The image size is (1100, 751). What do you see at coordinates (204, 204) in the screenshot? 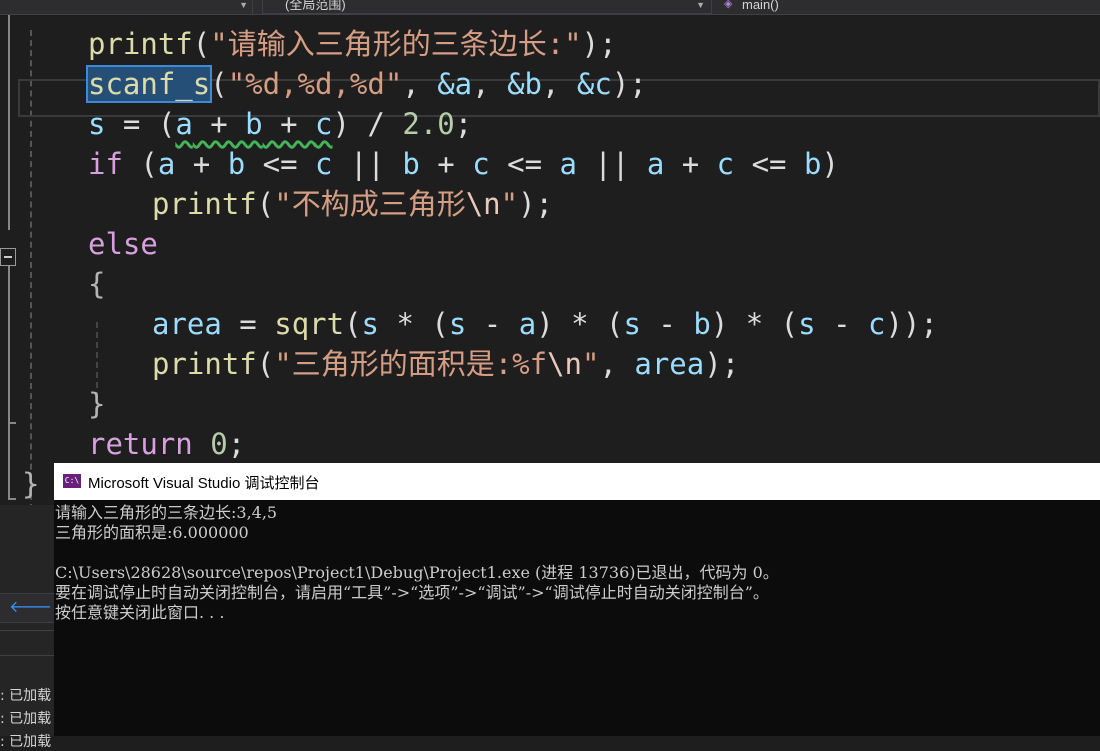
I see `token-function: printf` at bounding box center [204, 204].